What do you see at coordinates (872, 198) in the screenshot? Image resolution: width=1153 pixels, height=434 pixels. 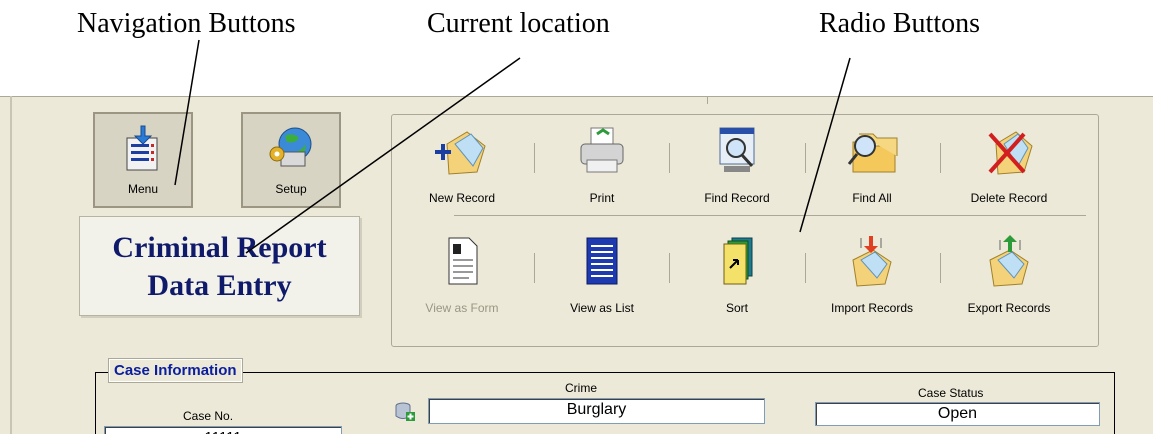 I see `tool-label: Find All` at bounding box center [872, 198].